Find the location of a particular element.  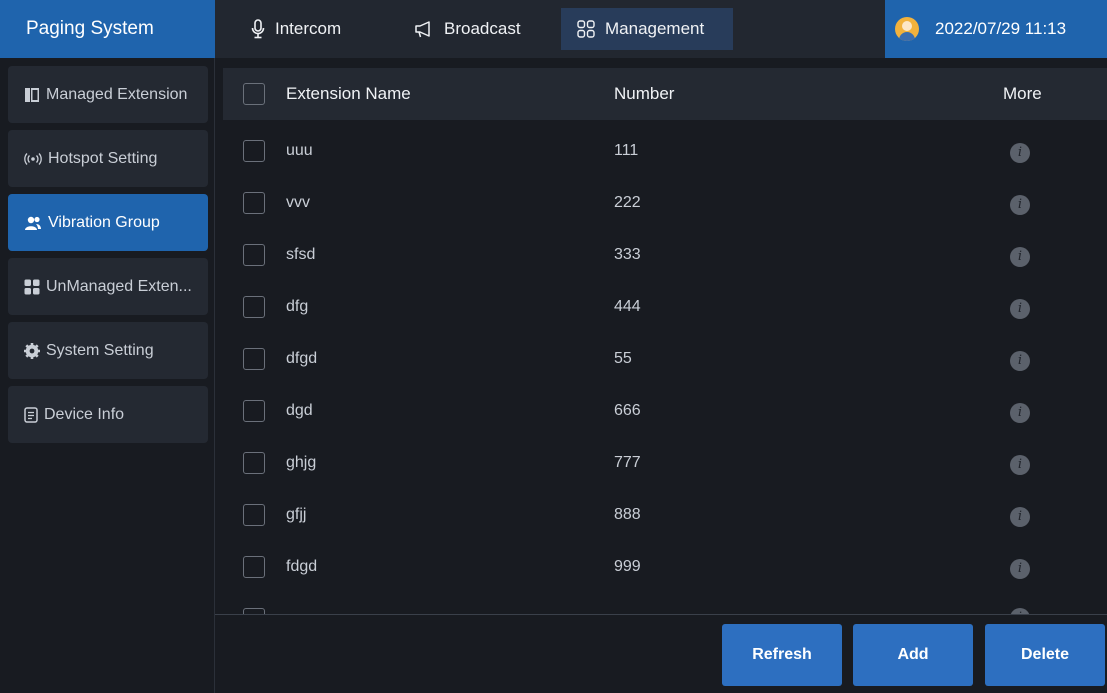

select-all-checkbox is located at coordinates (254, 94).